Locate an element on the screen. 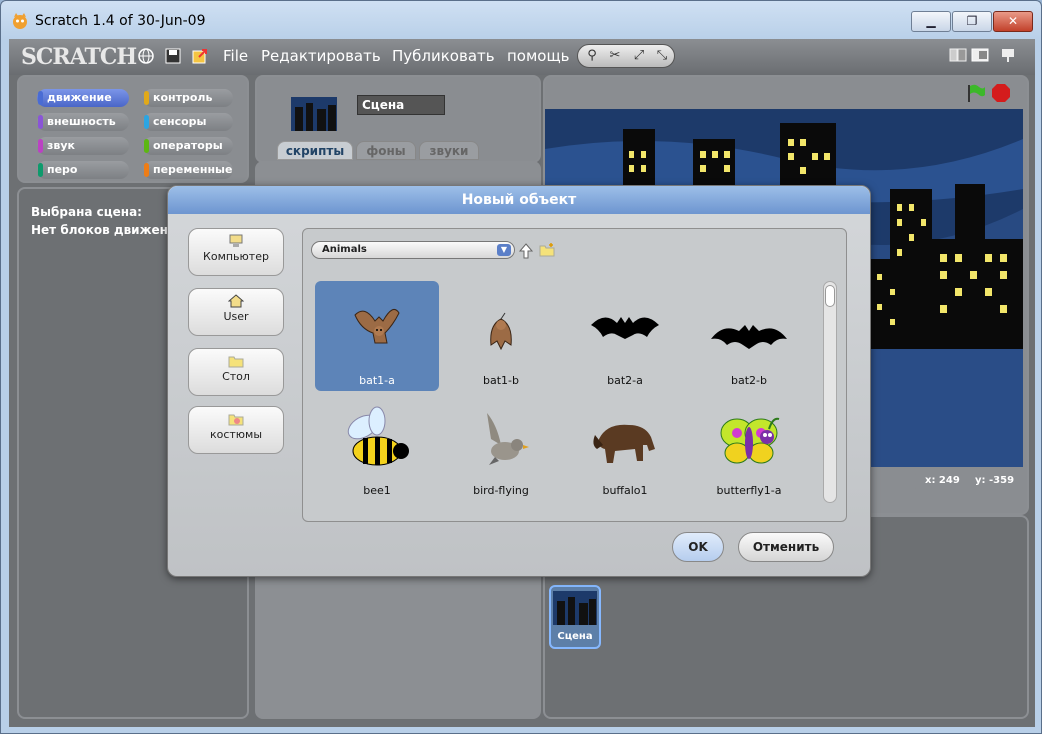  stamp-tool-icon: ⚲ is located at coordinates (592, 57).